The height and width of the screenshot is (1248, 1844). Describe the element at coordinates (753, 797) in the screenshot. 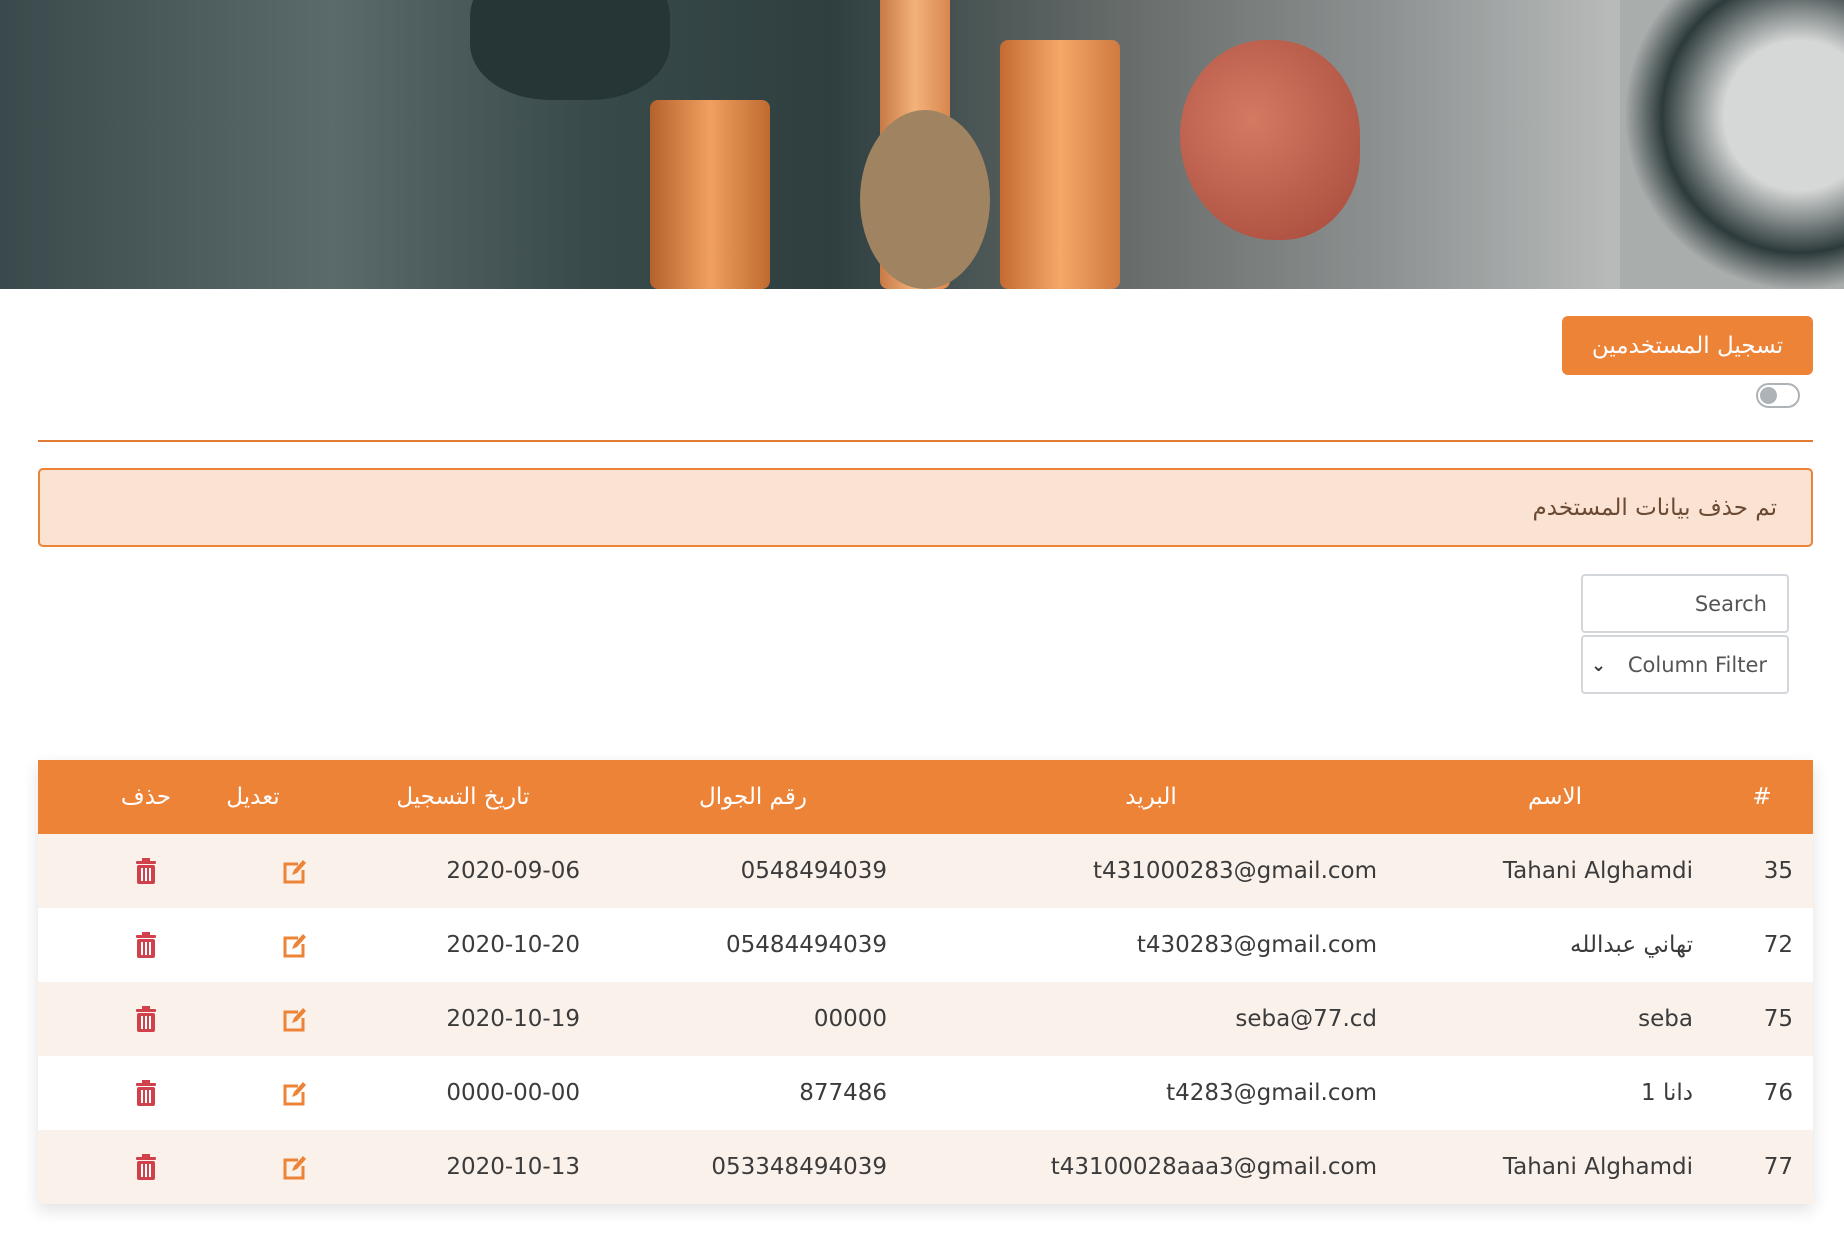

I see `header-phone: رقم الجوال` at that location.